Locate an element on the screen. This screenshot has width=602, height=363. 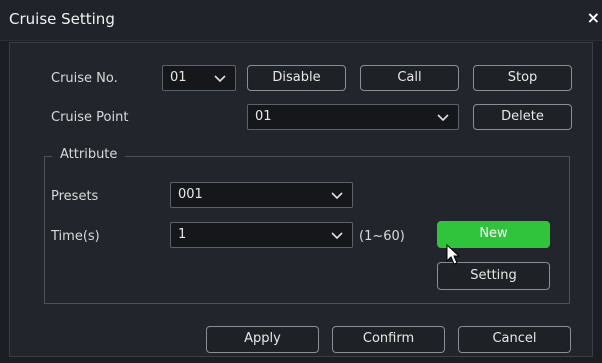
stop-button: Stop is located at coordinates (522, 78).